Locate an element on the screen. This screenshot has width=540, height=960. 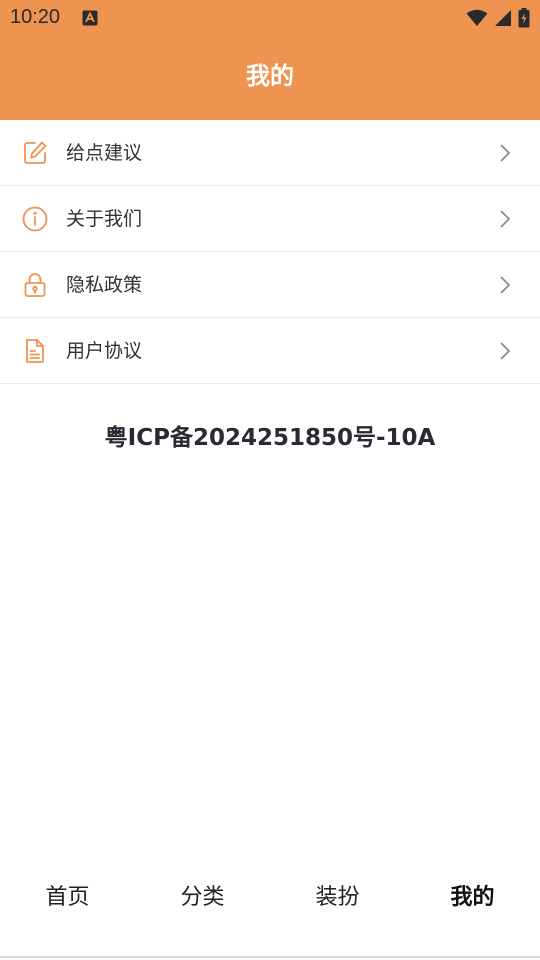
menu-item-label: 给点建议 is located at coordinates (104, 153).